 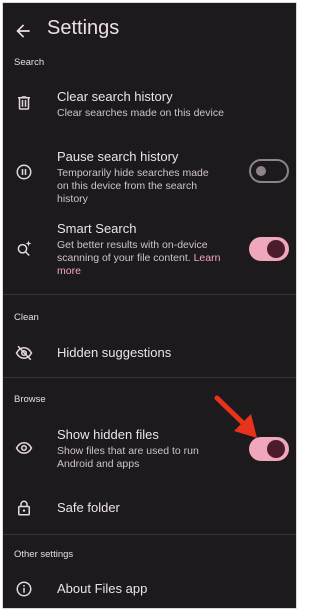 I want to click on hidden-suggestions-item: Hidden suggestions, so click(x=149, y=353).